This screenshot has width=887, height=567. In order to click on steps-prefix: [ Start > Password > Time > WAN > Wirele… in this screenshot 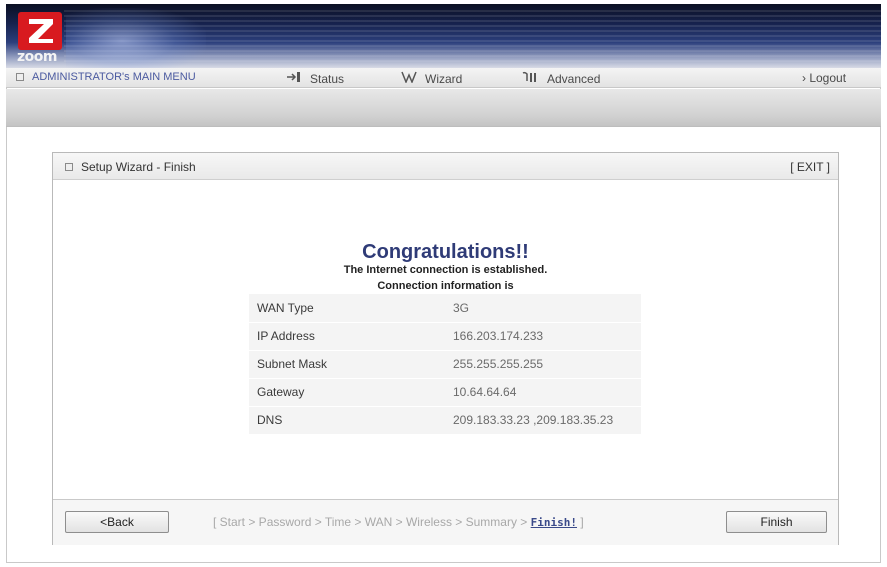, I will do `click(372, 522)`.